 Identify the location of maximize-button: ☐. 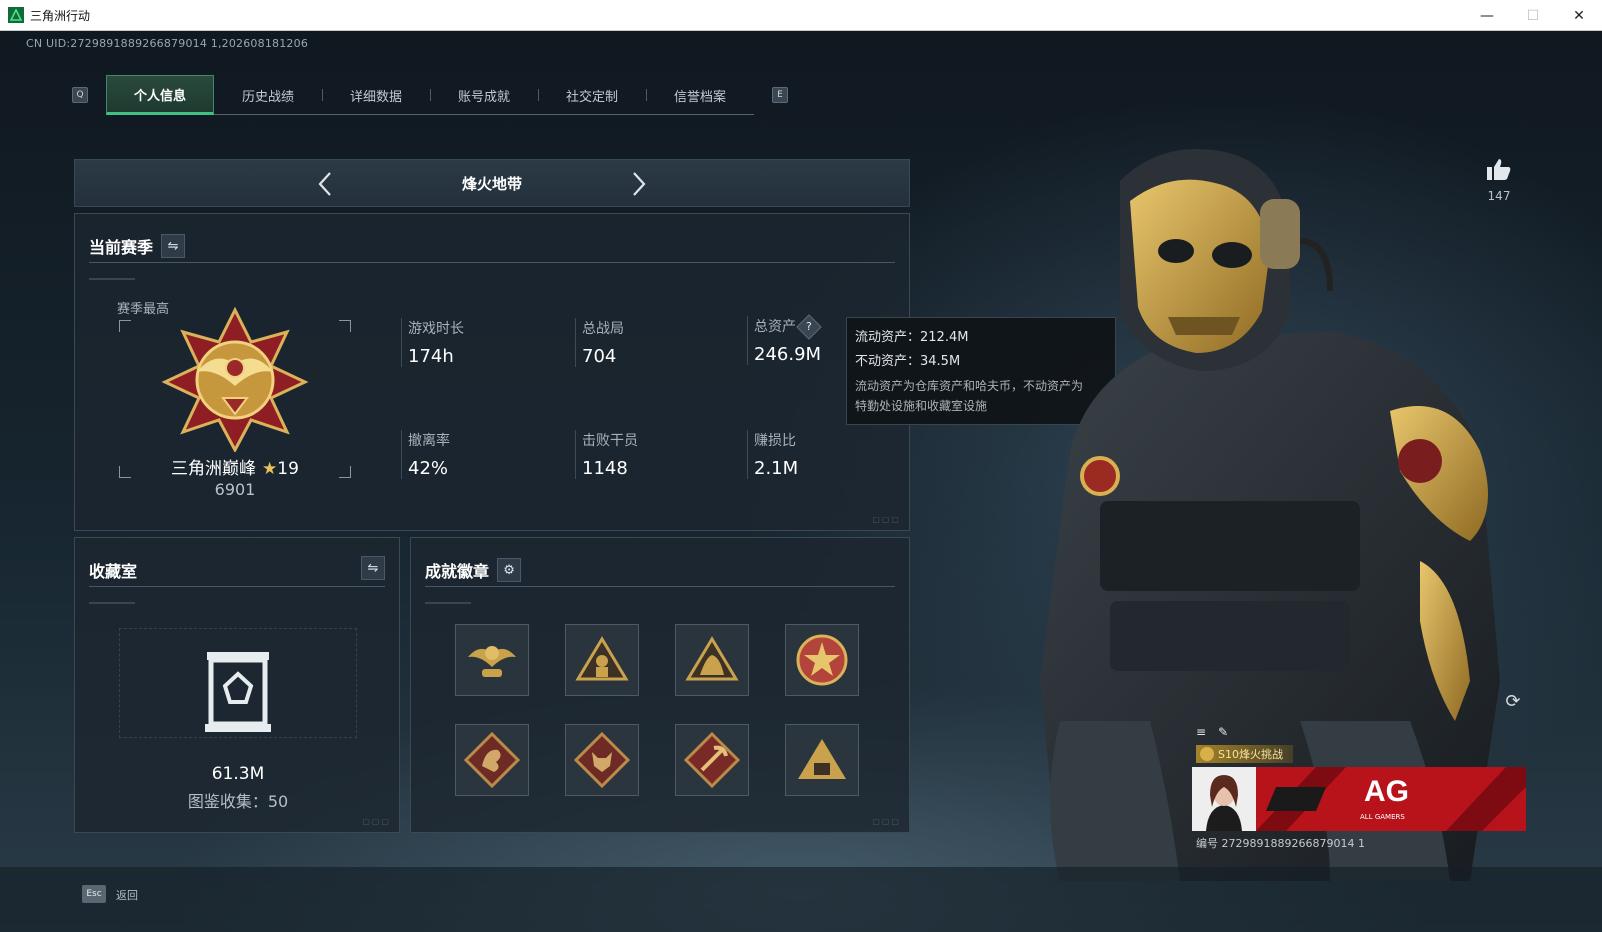
(1533, 15).